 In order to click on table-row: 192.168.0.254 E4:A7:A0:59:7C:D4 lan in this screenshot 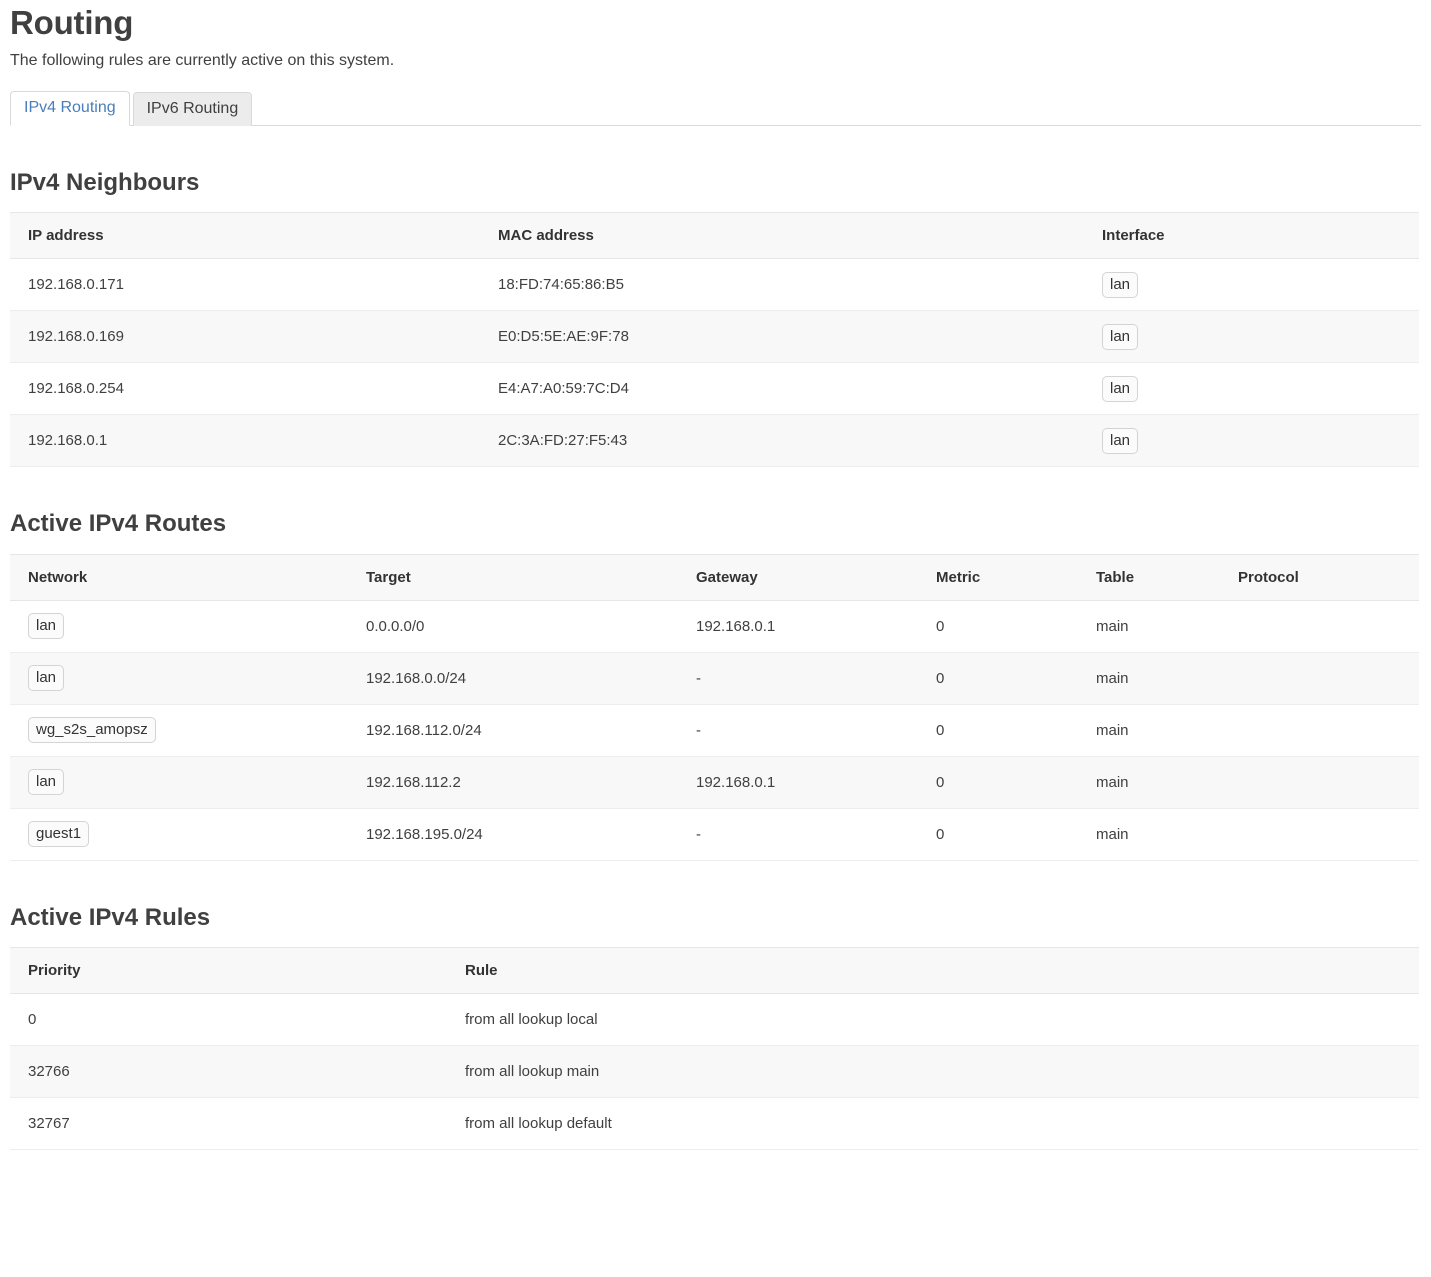, I will do `click(714, 389)`.